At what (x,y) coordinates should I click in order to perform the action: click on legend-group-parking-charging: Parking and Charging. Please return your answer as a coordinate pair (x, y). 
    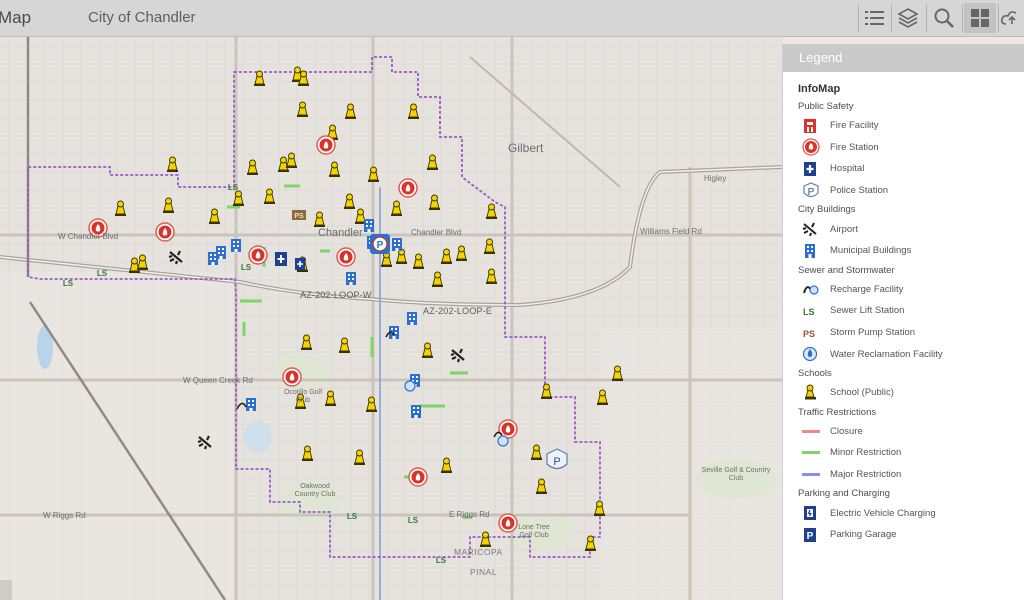
    Looking at the image, I should click on (844, 494).